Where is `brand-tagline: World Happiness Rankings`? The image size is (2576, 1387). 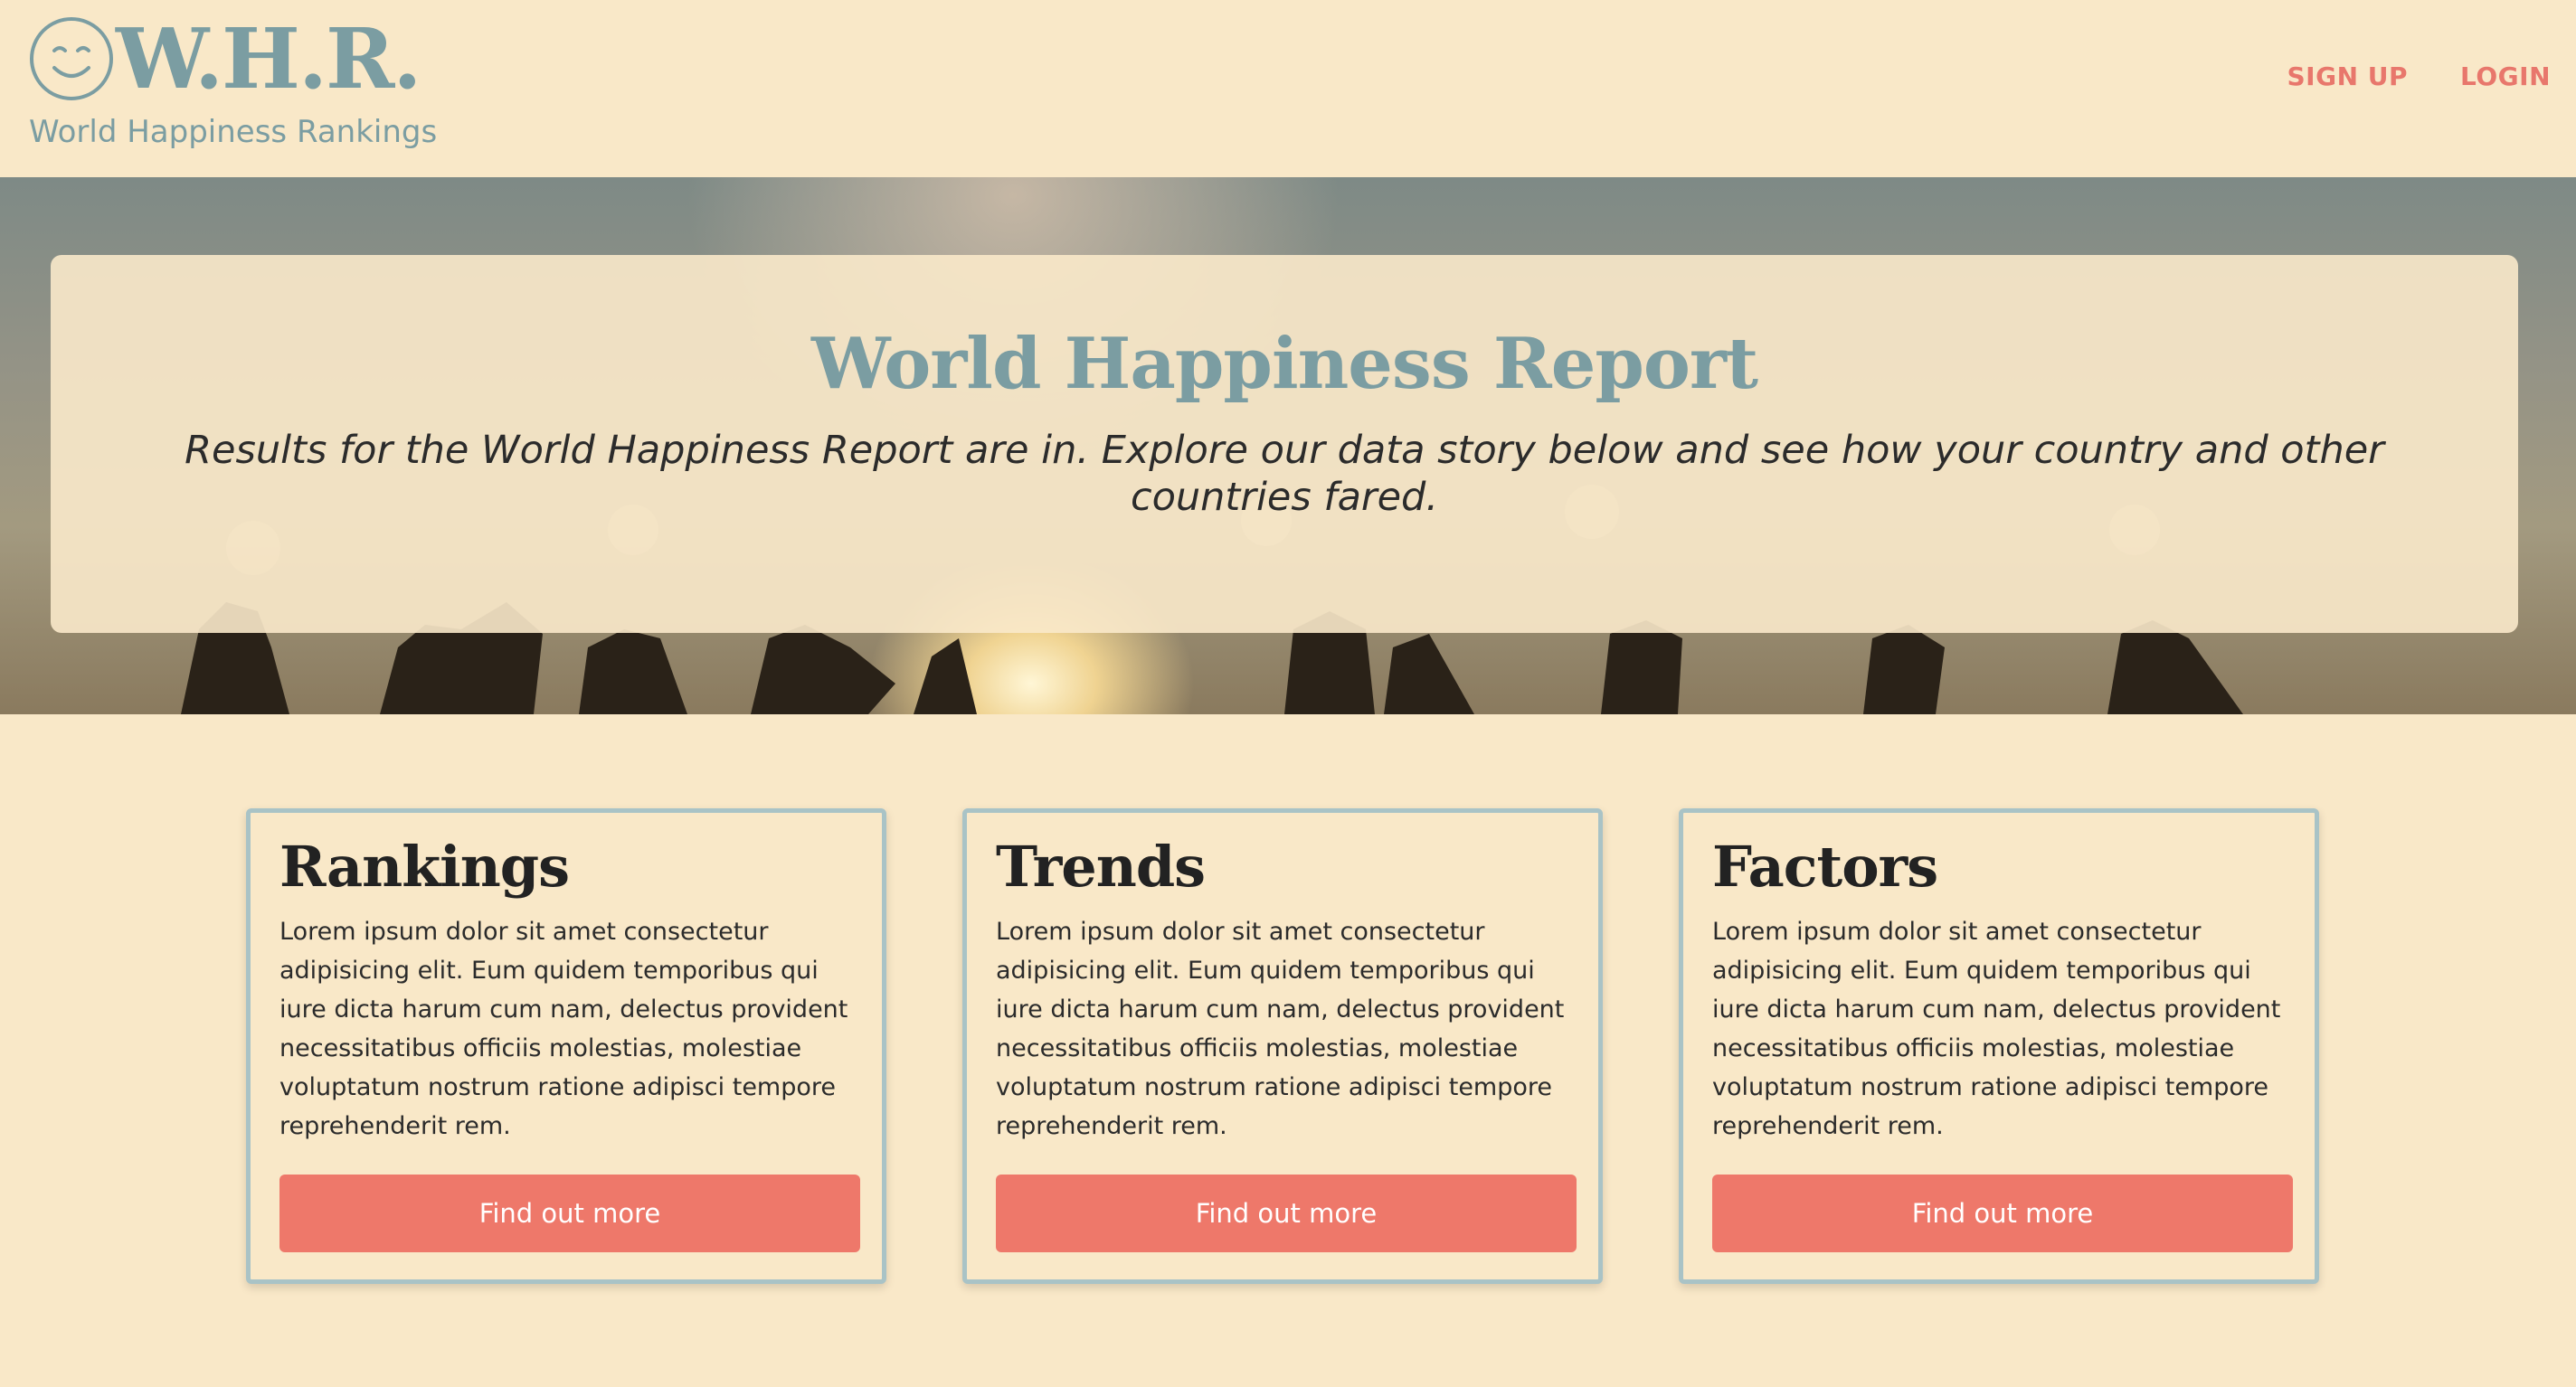 brand-tagline: World Happiness Rankings is located at coordinates (233, 132).